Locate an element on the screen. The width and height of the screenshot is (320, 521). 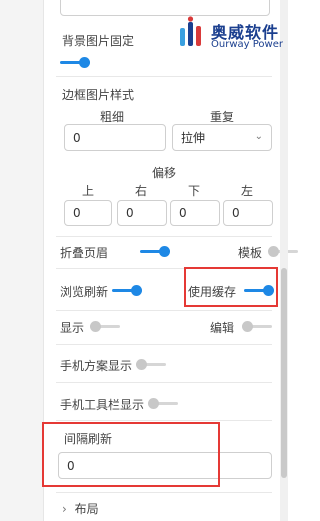
background-fix-label: 背景图片固定 is located at coordinates (98, 41).